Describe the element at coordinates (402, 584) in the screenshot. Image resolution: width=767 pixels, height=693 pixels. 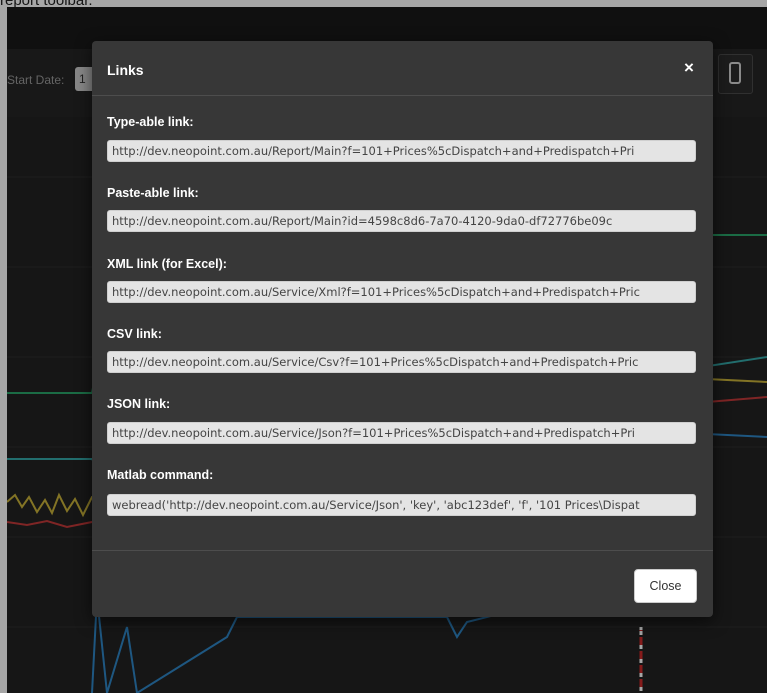
I see `modal-footer: Close` at that location.